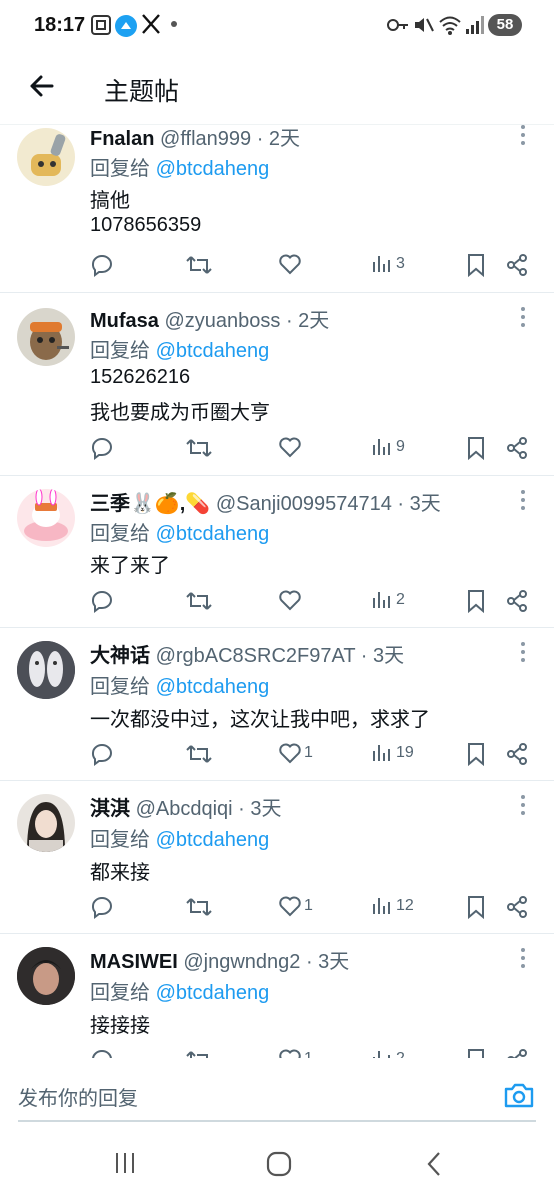 This screenshot has height=1200, width=554. What do you see at coordinates (174, 24) in the screenshot?
I see `notification-dot-icon` at bounding box center [174, 24].